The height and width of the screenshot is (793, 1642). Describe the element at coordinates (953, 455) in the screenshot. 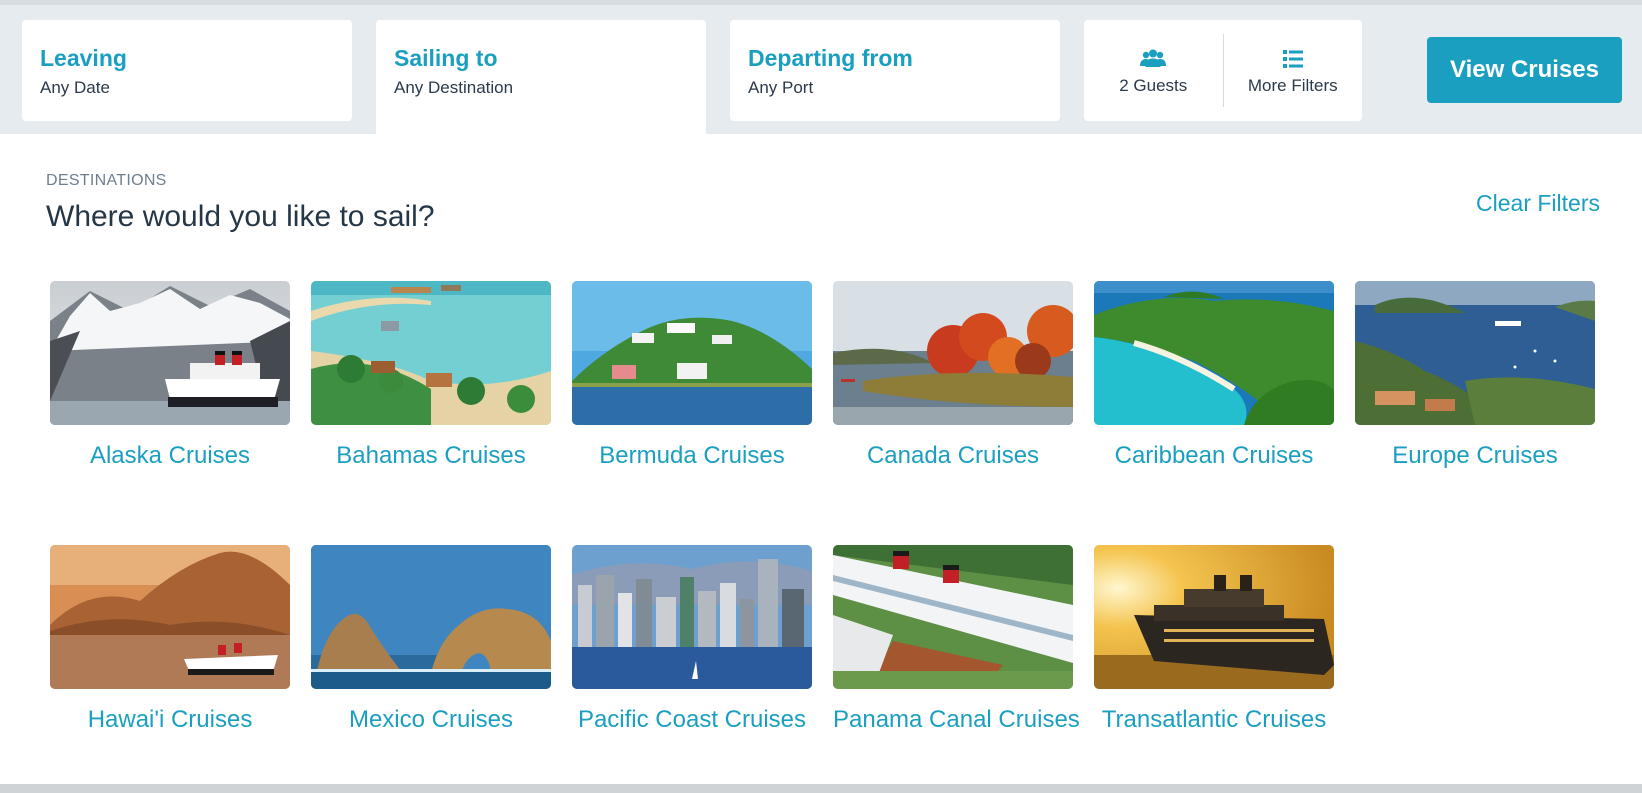

I see `destination-label: Canada Cruises` at that location.